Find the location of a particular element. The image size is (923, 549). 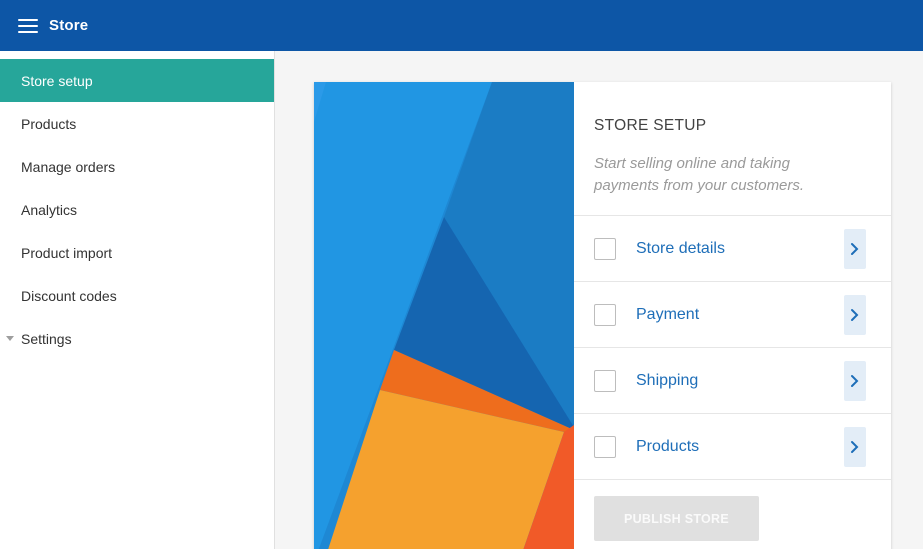

step-payment: Payment is located at coordinates (732, 315).